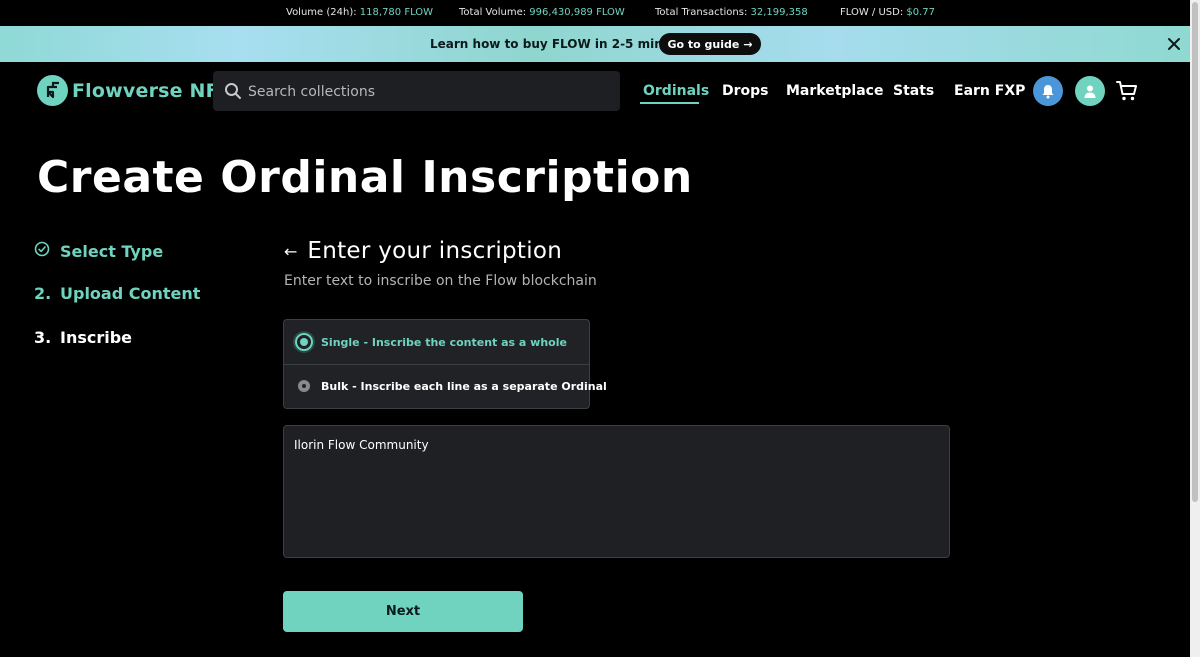 The height and width of the screenshot is (657, 1200). I want to click on step-label: Select Type, so click(112, 251).